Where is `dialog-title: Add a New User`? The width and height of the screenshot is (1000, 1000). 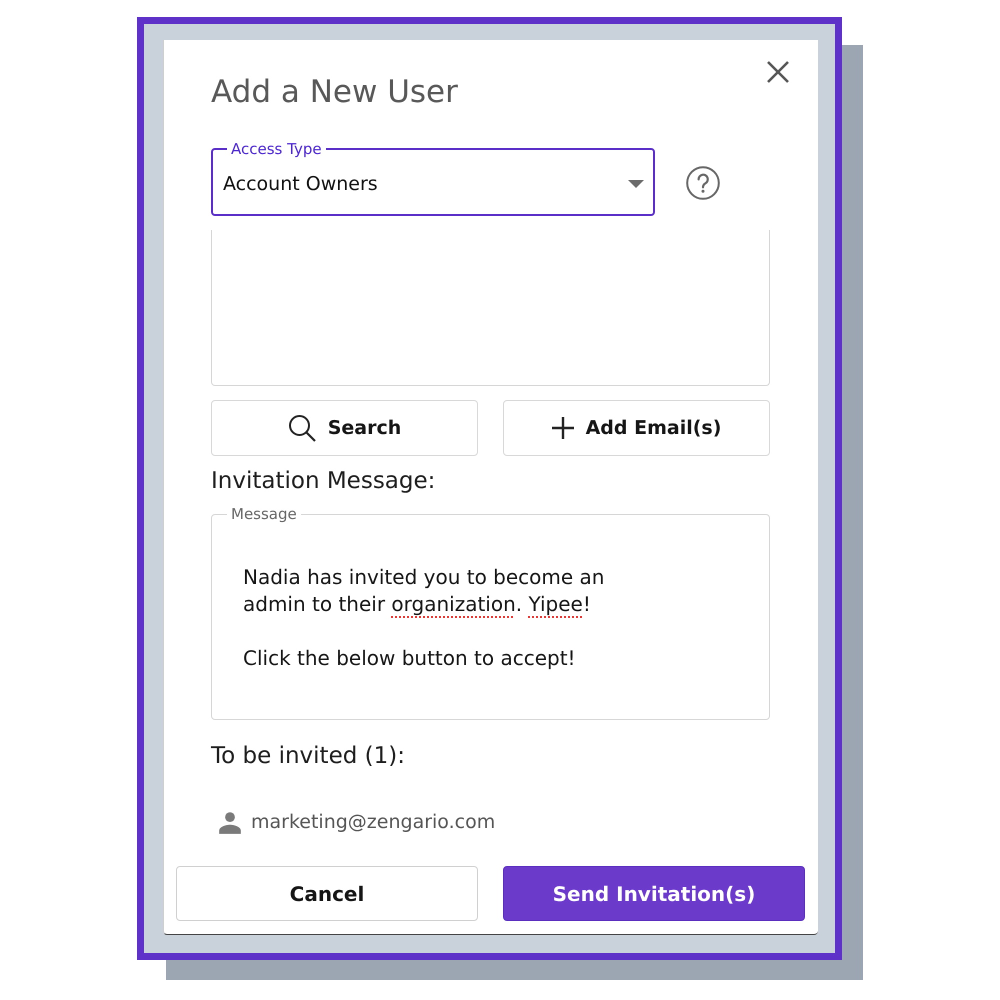
dialog-title: Add a New User is located at coordinates (334, 92).